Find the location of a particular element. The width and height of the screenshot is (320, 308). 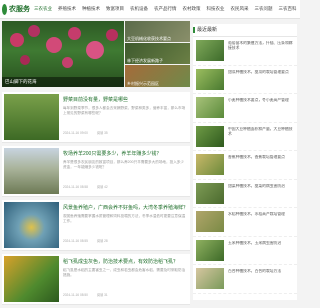

nav-item: 种植技术 is located at coordinates (91, 9).